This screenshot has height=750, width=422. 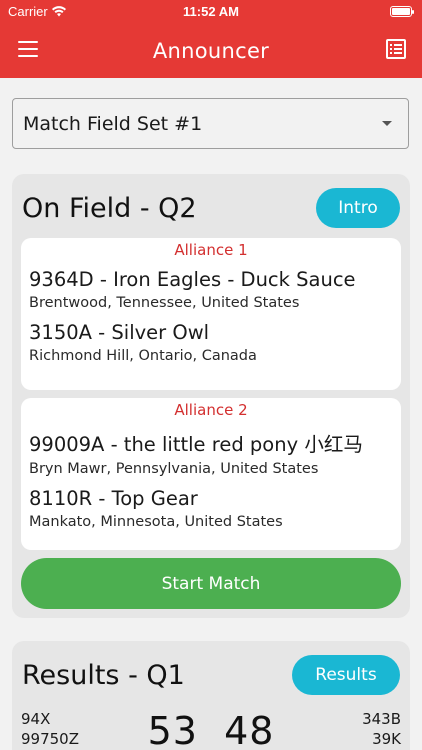 What do you see at coordinates (386, 739) in the screenshot?
I see `result-team: 39K` at bounding box center [386, 739].